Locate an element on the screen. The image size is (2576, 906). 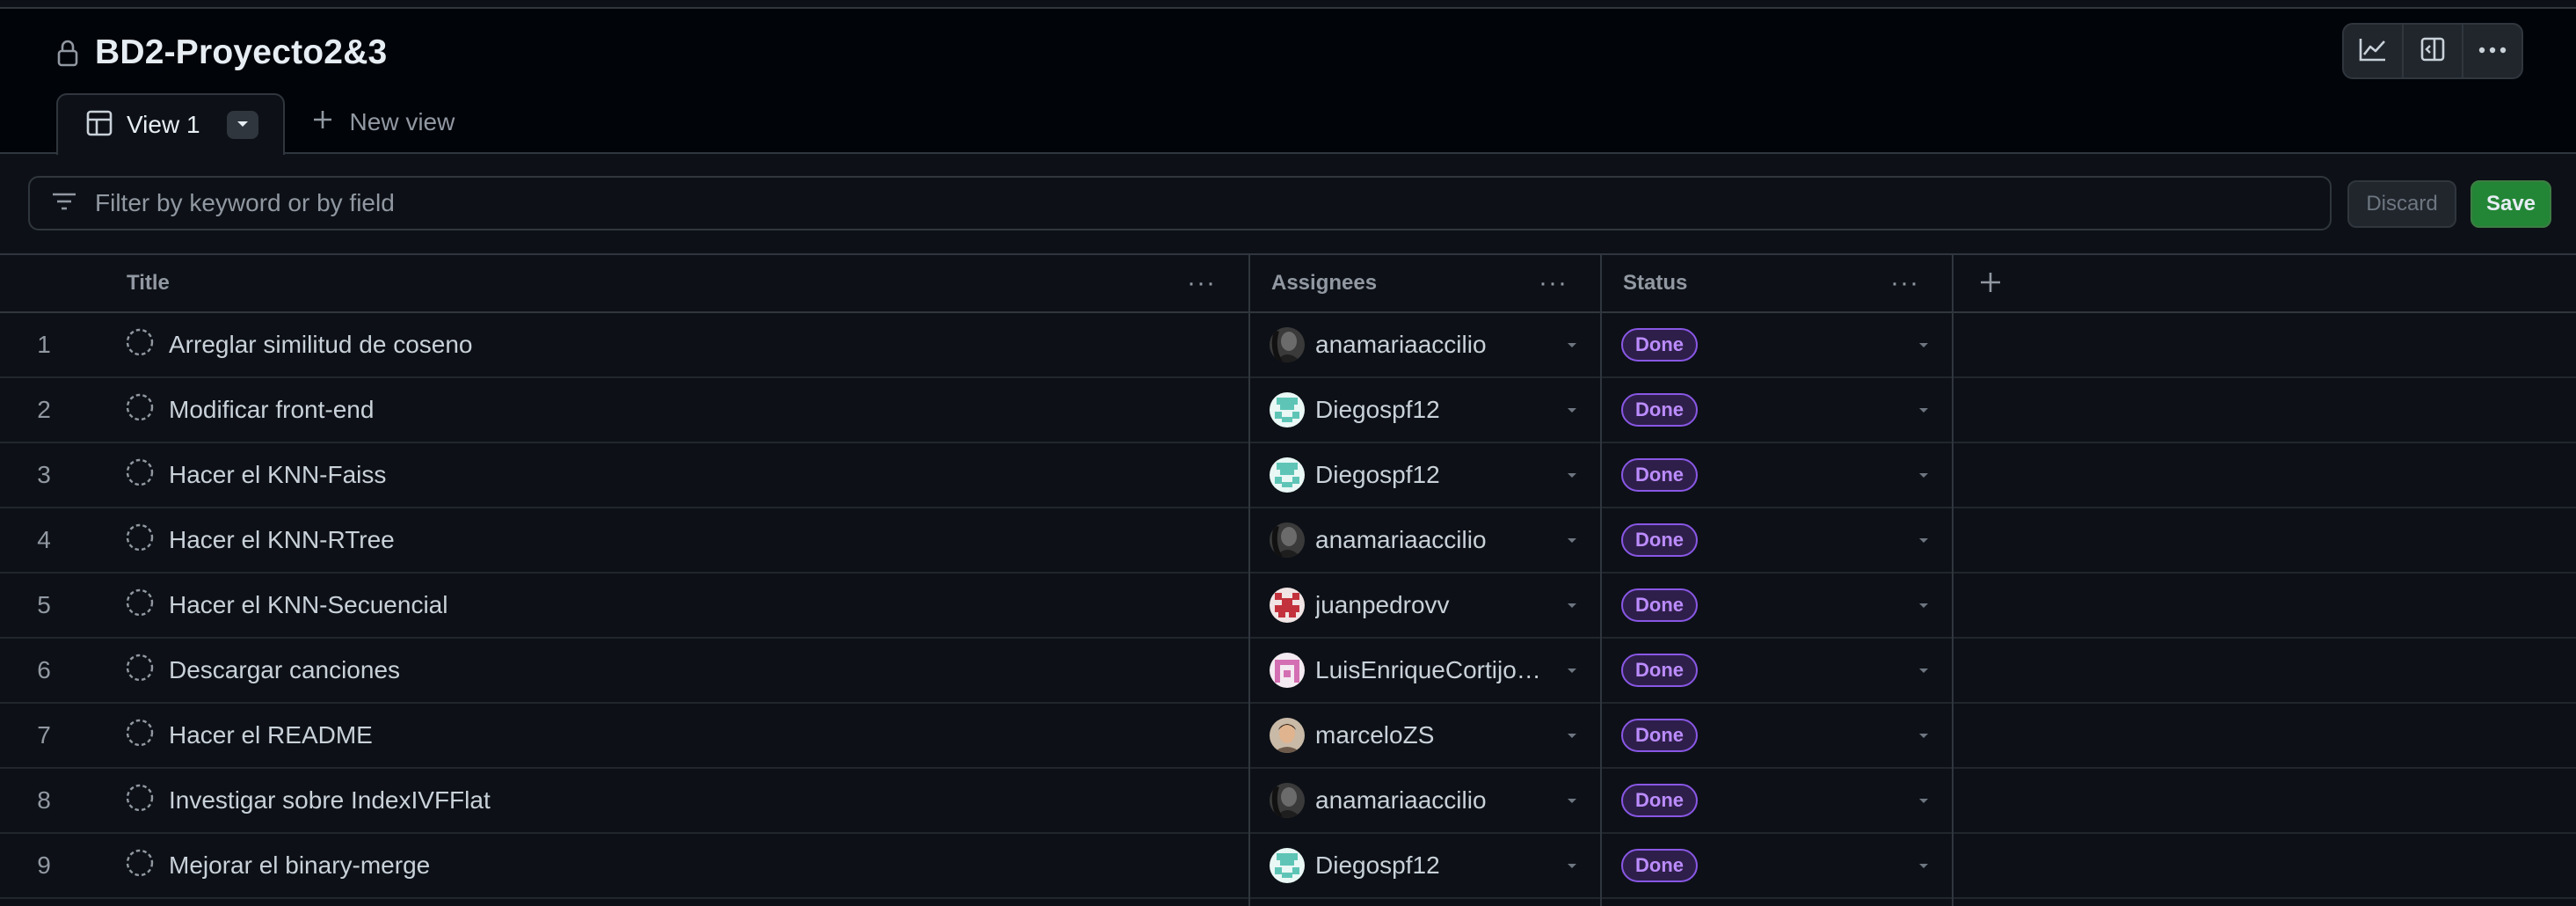
discard-button: Discard is located at coordinates (2401, 204).